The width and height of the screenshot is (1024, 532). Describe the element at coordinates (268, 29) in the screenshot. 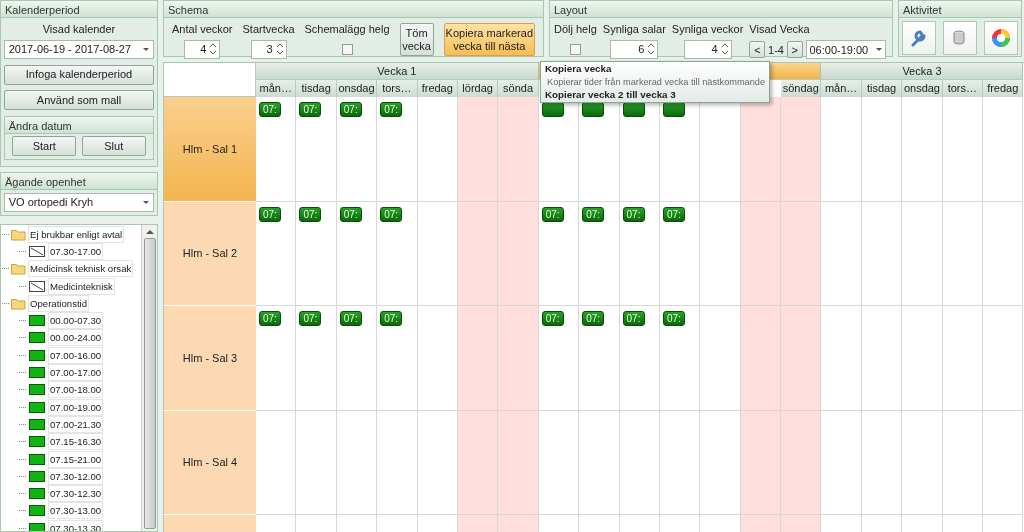

I see `field-label: Startvecka` at that location.